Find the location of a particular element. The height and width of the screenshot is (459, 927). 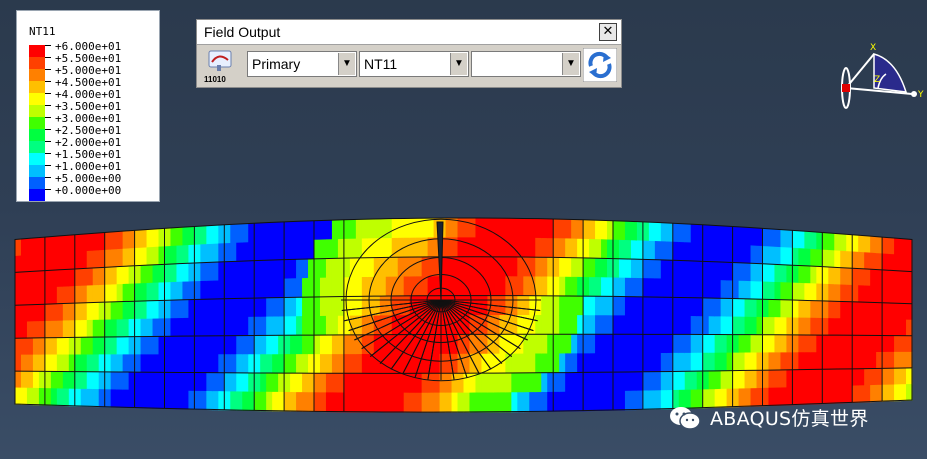

watermark-text: ABAQUS仿真世界 is located at coordinates (789, 419).